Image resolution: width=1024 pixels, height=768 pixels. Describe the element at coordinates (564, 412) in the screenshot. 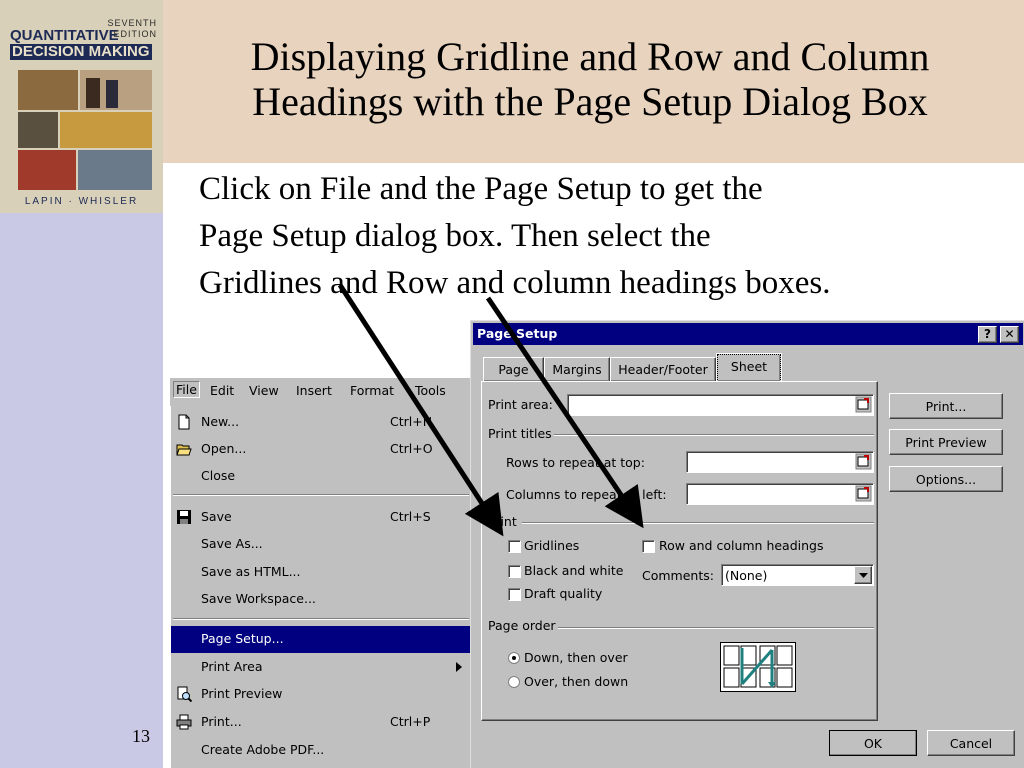

I see `arrow-to-row-col-headings` at that location.